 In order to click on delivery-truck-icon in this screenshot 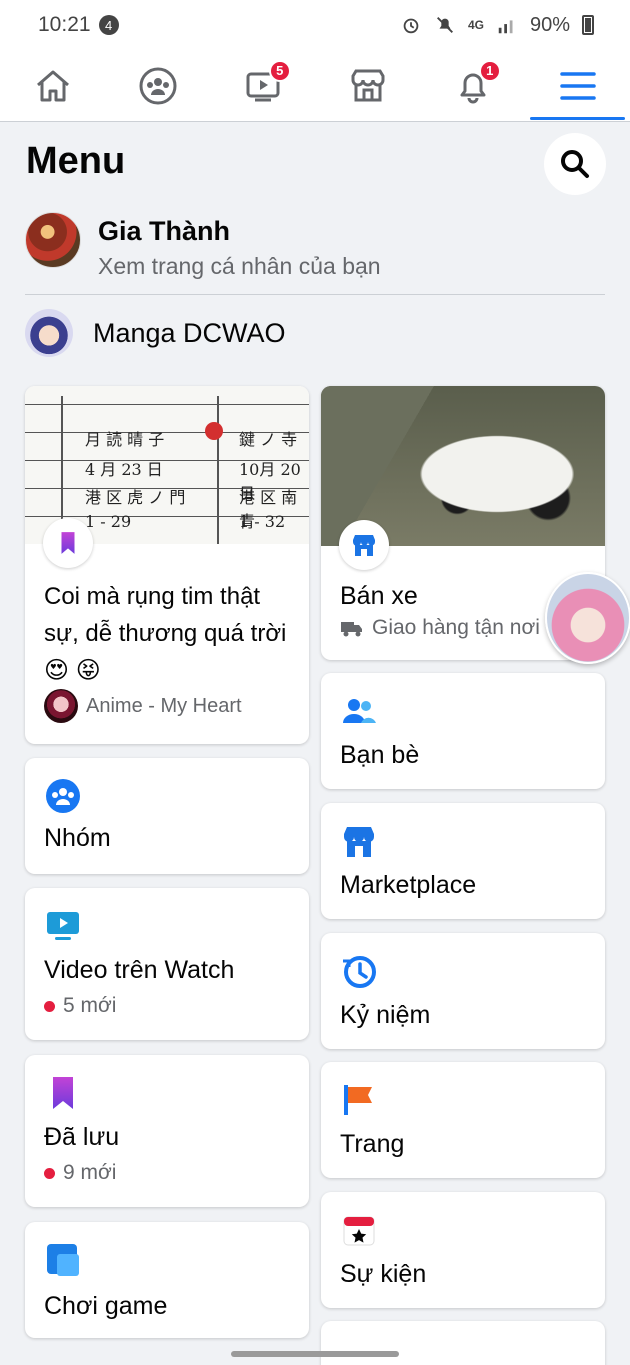, I will do `click(351, 629)`.